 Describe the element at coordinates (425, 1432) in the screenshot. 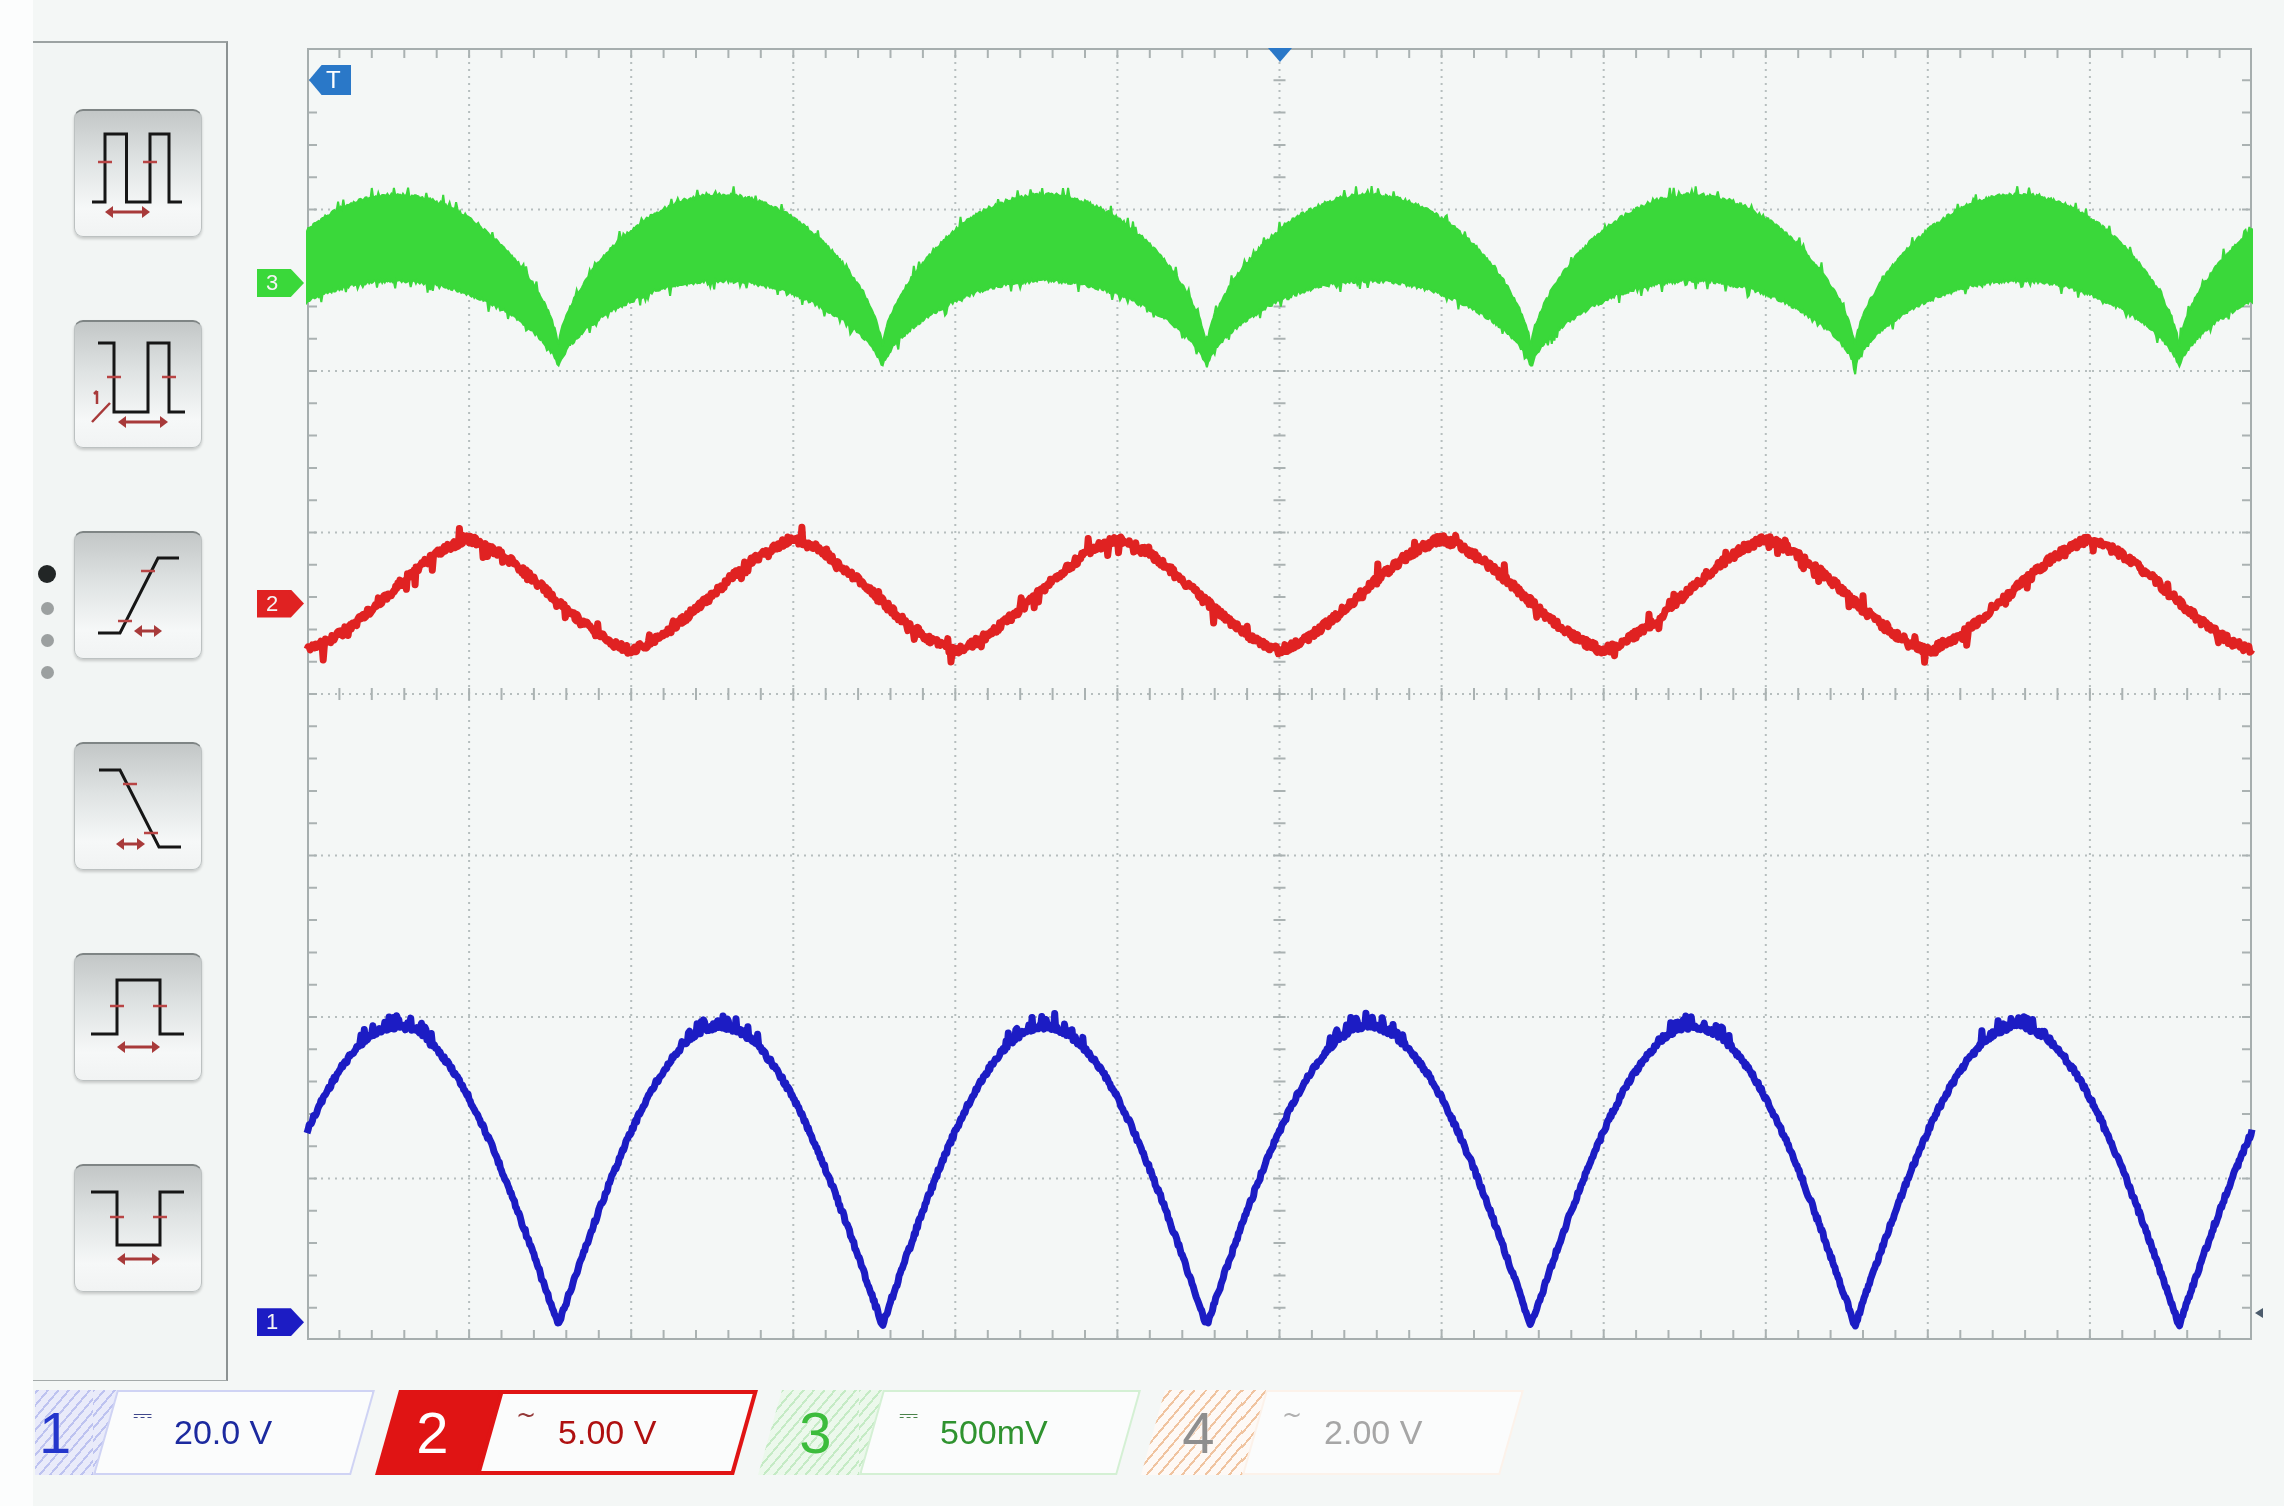

I see `channel-number-tab: 2` at that location.